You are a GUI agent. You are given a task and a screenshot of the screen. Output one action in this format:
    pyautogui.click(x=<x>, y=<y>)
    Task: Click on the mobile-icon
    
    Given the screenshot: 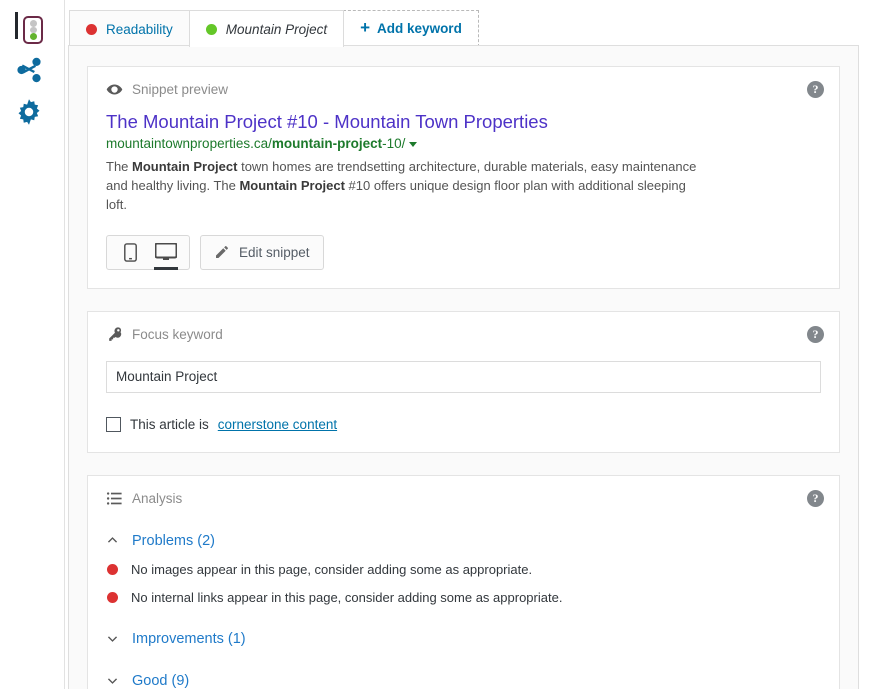 What is the action you would take?
    pyautogui.click(x=130, y=252)
    